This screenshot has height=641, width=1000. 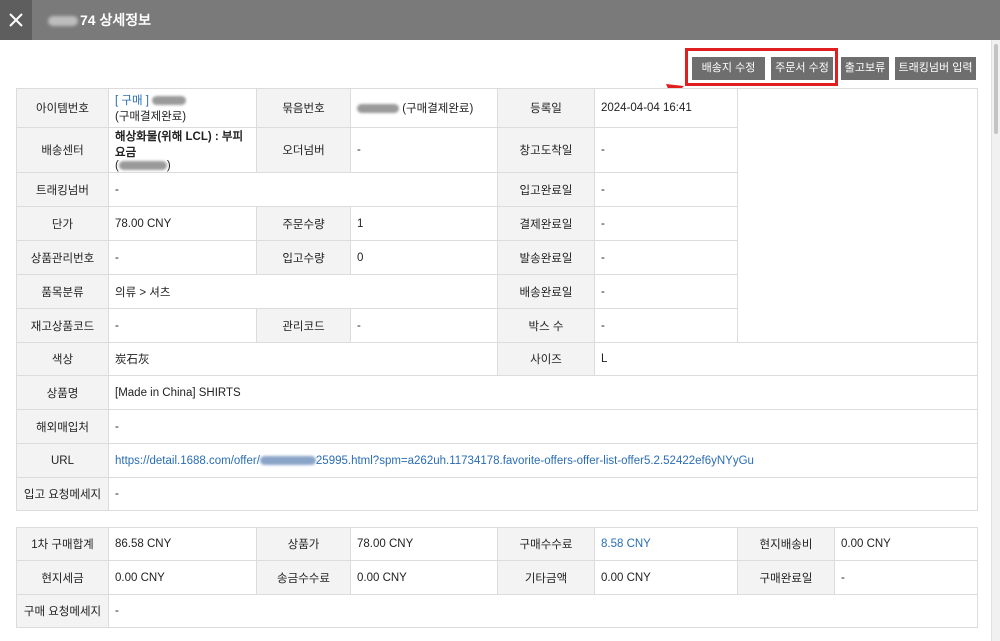 I want to click on stock-in-message-value: -, so click(x=543, y=494).